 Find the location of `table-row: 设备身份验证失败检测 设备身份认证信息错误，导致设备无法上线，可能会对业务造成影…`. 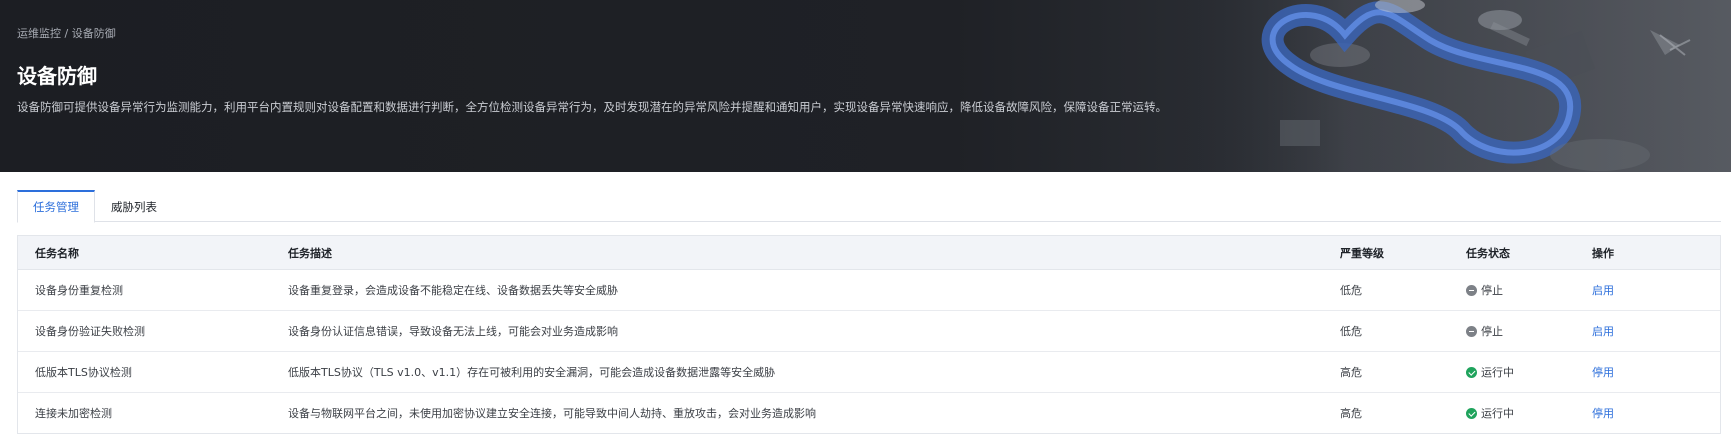

table-row: 设备身份验证失败检测 设备身份认证信息错误，导致设备无法上线，可能会对业务造成影… is located at coordinates (869, 331).